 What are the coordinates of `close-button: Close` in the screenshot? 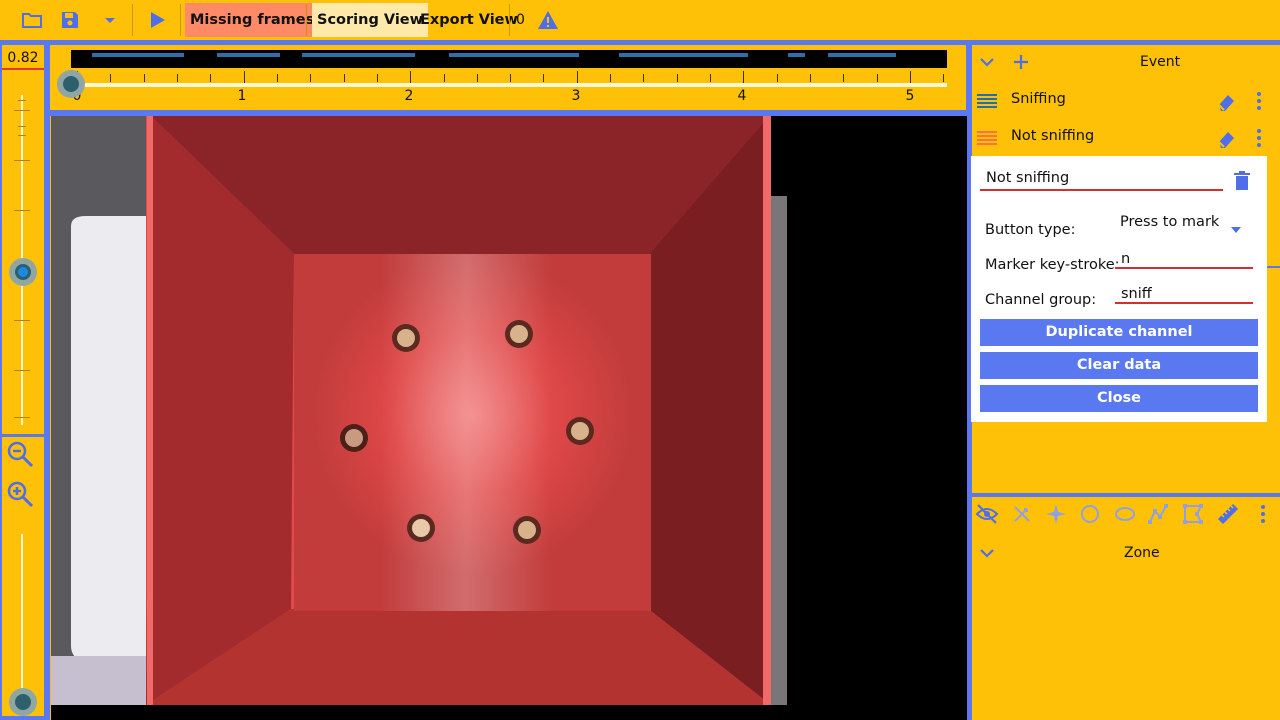 It's located at (1119, 398).